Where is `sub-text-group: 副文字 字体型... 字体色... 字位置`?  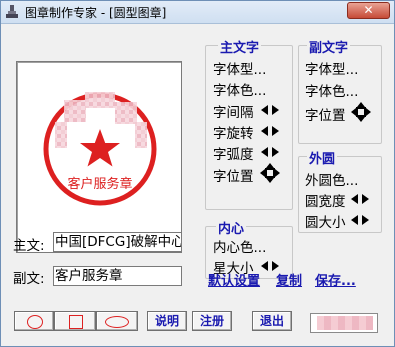
sub-text-group: 副文字 字体型... 字体色... 字位置 is located at coordinates (340, 90).